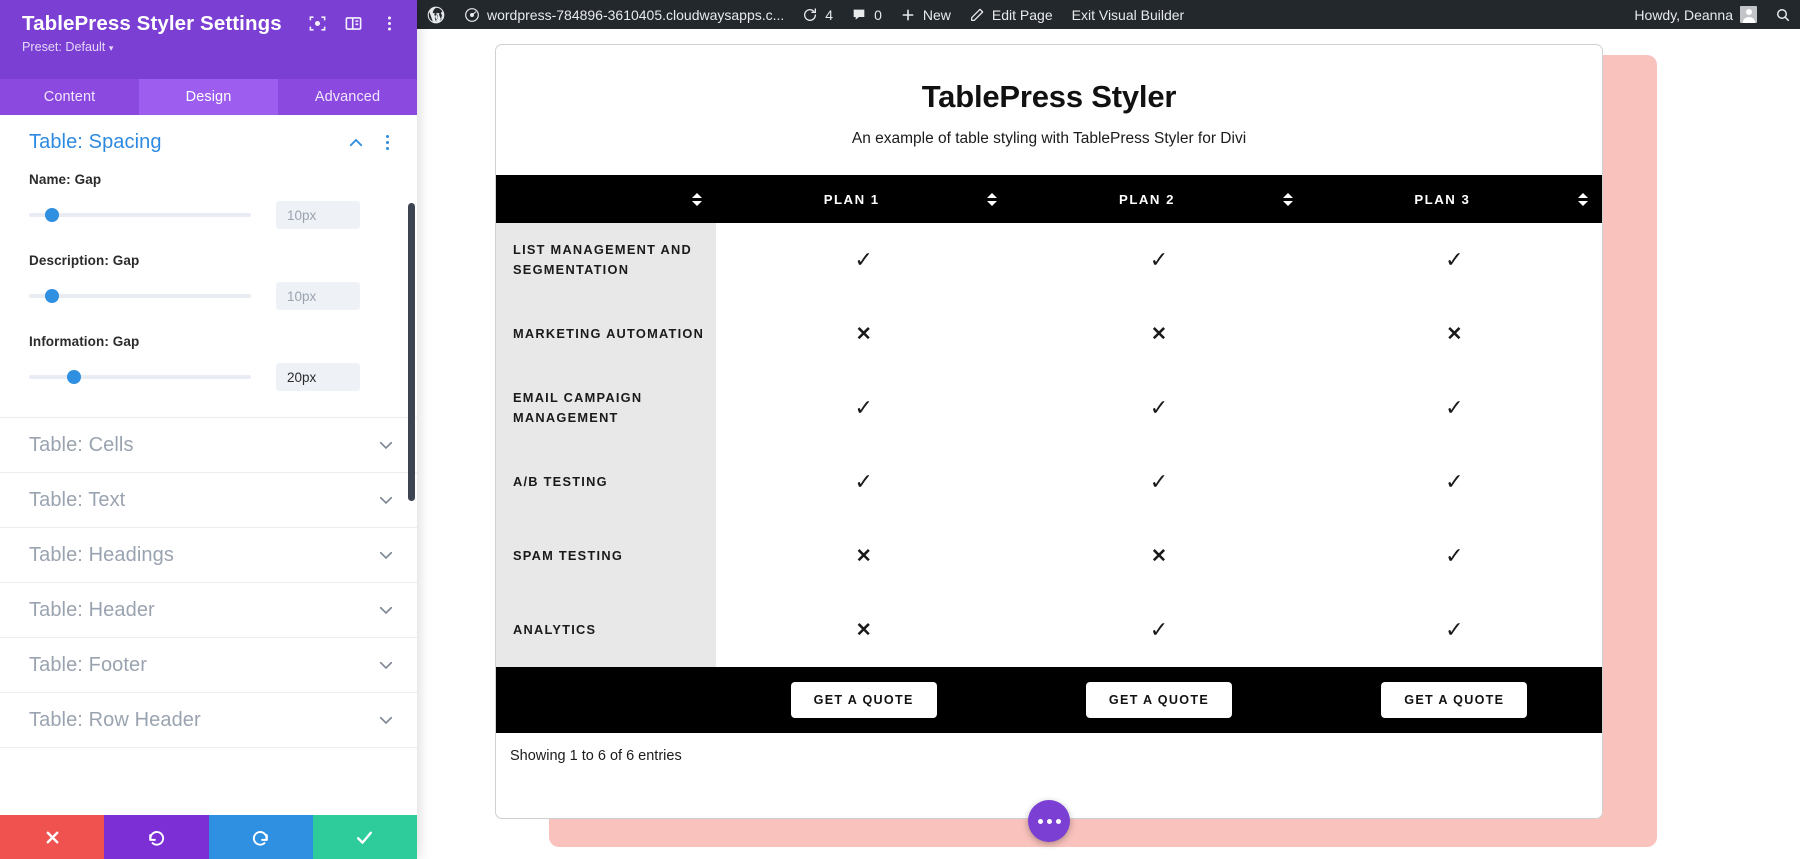  Describe the element at coordinates (208, 665) in the screenshot. I see `group-row-table-footer: Table: Footer` at that location.